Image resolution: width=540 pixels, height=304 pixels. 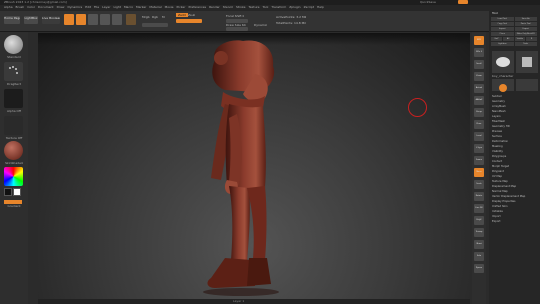 I want to click on tool-palette-button: Clone, so click(x=502, y=34).